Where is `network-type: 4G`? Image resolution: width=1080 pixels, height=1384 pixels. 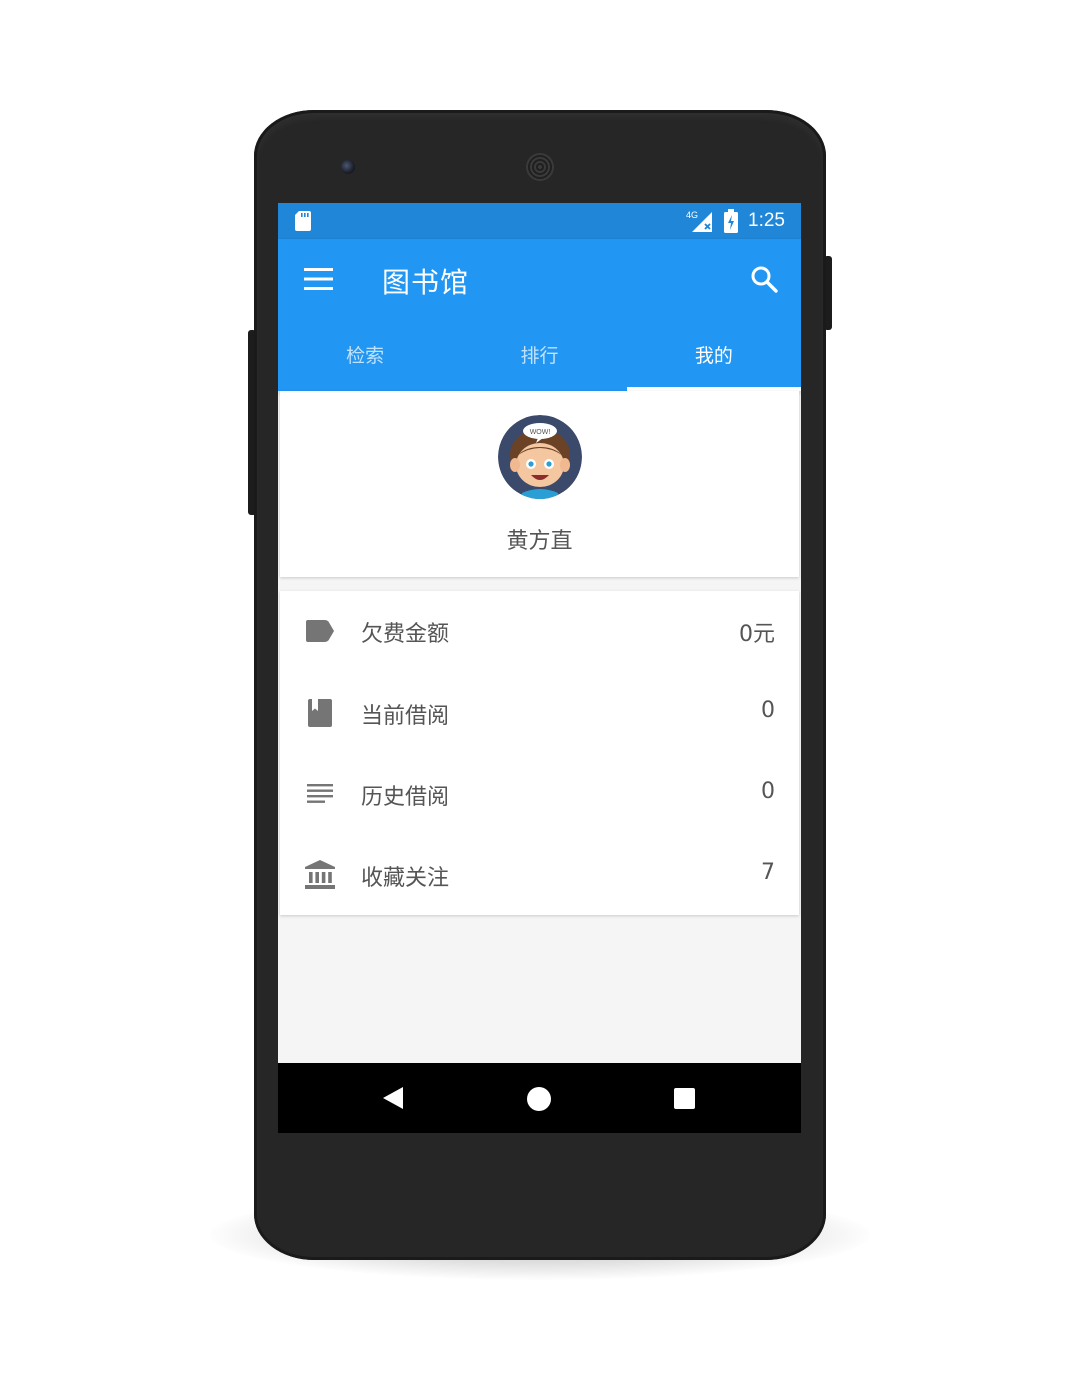 network-type: 4G is located at coordinates (692, 215).